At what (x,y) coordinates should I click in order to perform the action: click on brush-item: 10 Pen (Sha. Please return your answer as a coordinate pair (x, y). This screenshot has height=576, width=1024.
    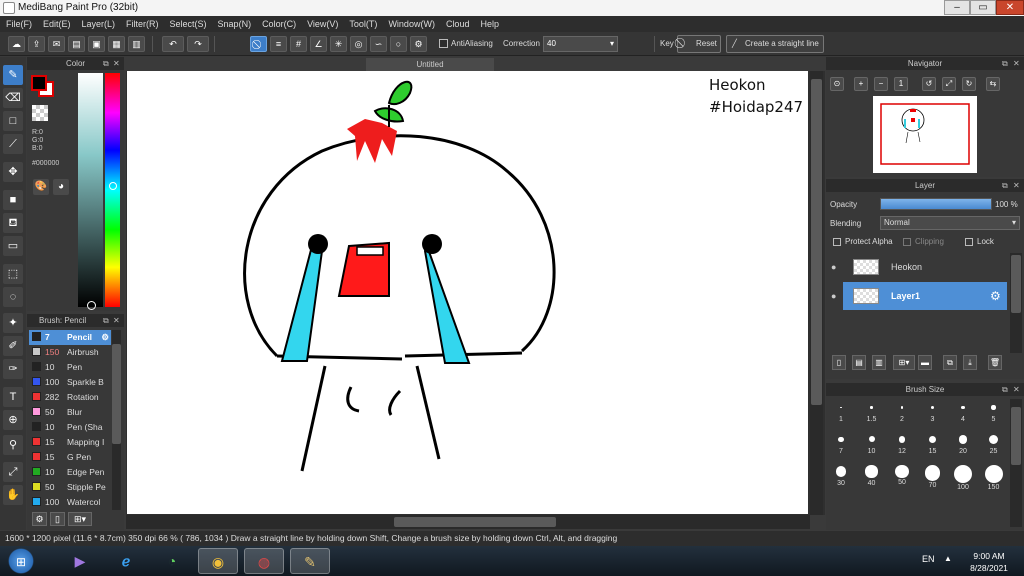
    Looking at the image, I should click on (70, 427).